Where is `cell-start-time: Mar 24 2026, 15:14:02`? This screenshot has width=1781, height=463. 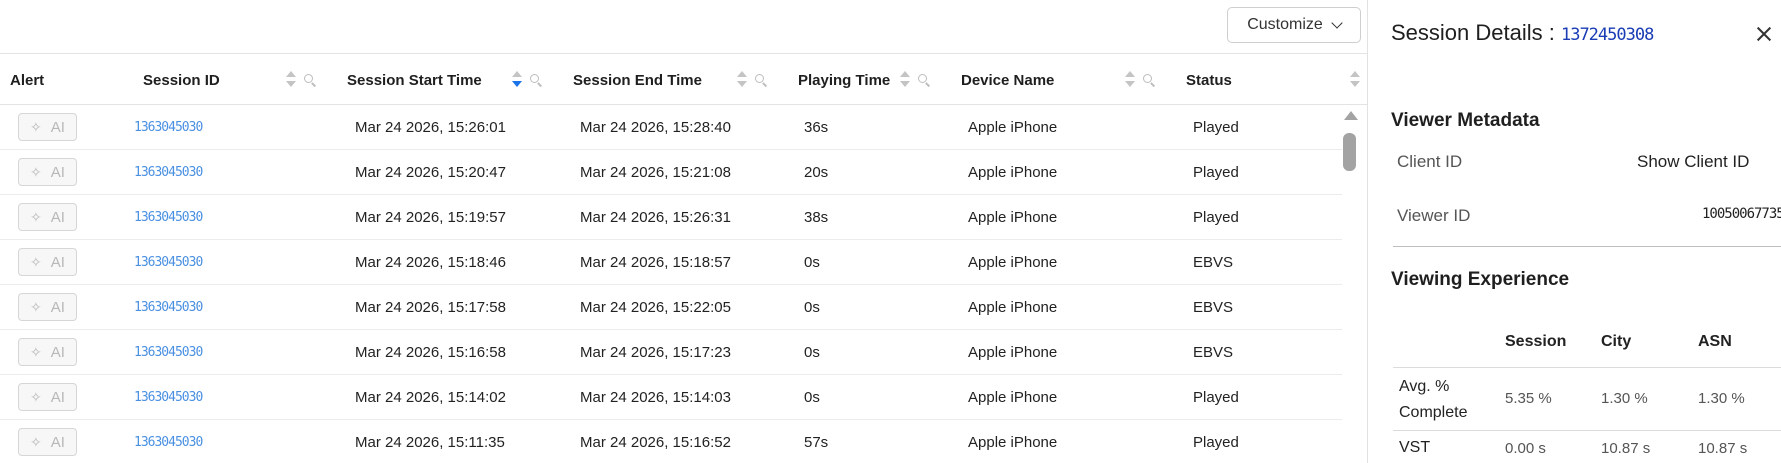
cell-start-time: Mar 24 2026, 15:14:02 is located at coordinates (430, 397).